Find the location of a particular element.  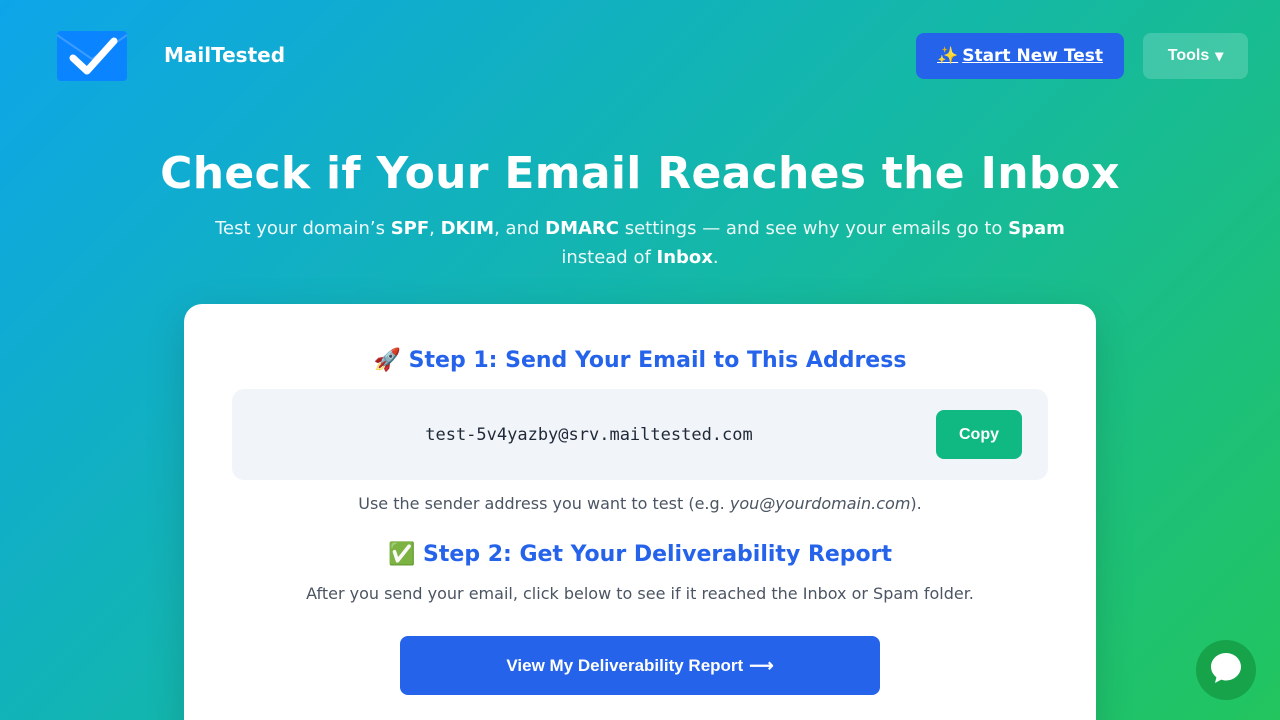

rocket-icon: 🚀 is located at coordinates (387, 360).